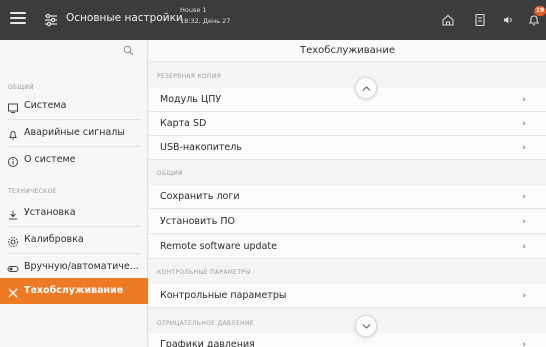 The width and height of the screenshot is (546, 347). Describe the element at coordinates (347, 124) in the screenshot. I see `row-sd-card: Карта SD ›` at that location.